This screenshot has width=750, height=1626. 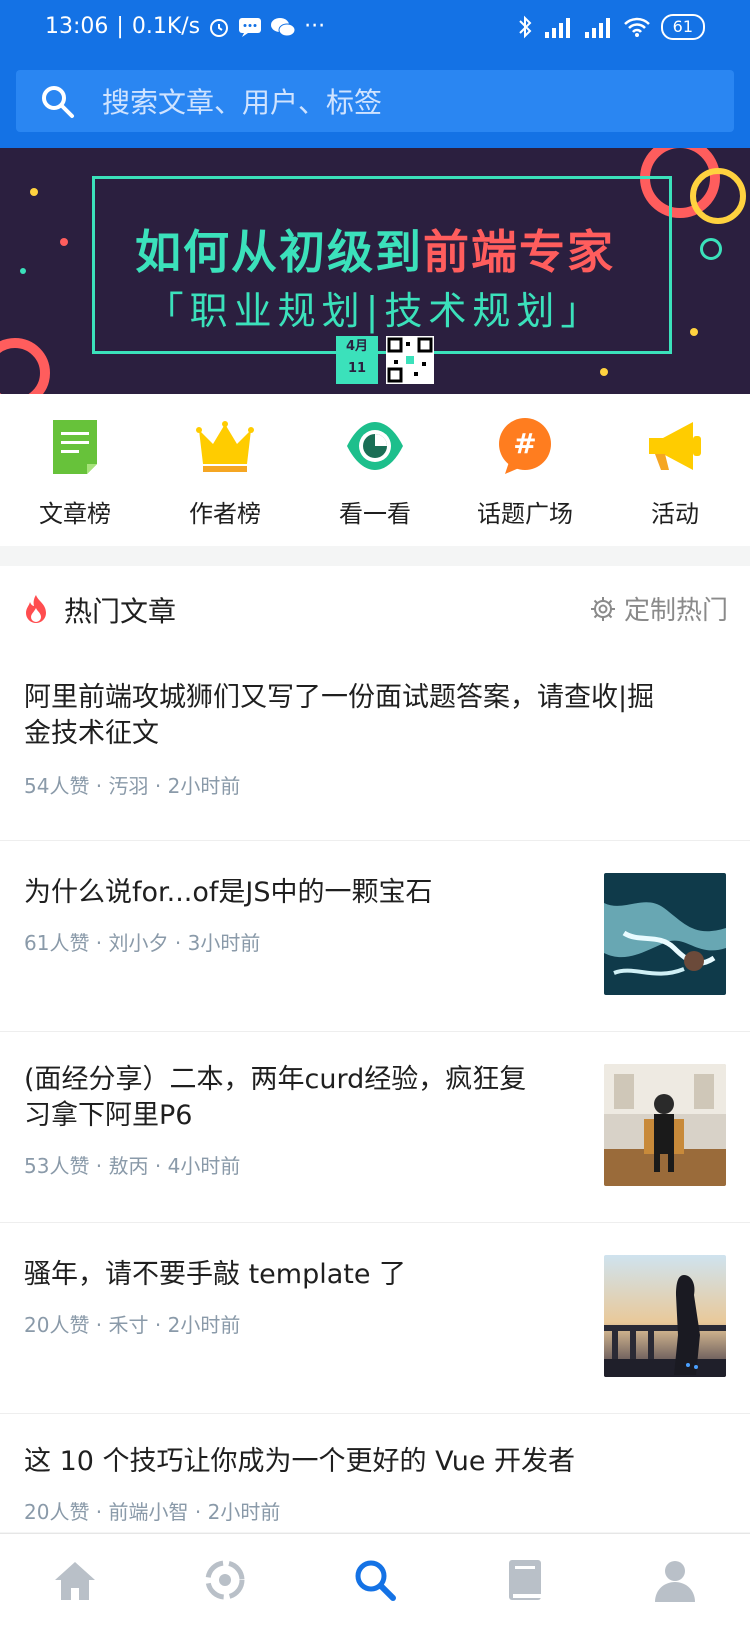 I want to click on article-title: 阿里前端攻城狮们又写了一份面试题答案，请查收|掘 金技术征文, so click(x=374, y=716).